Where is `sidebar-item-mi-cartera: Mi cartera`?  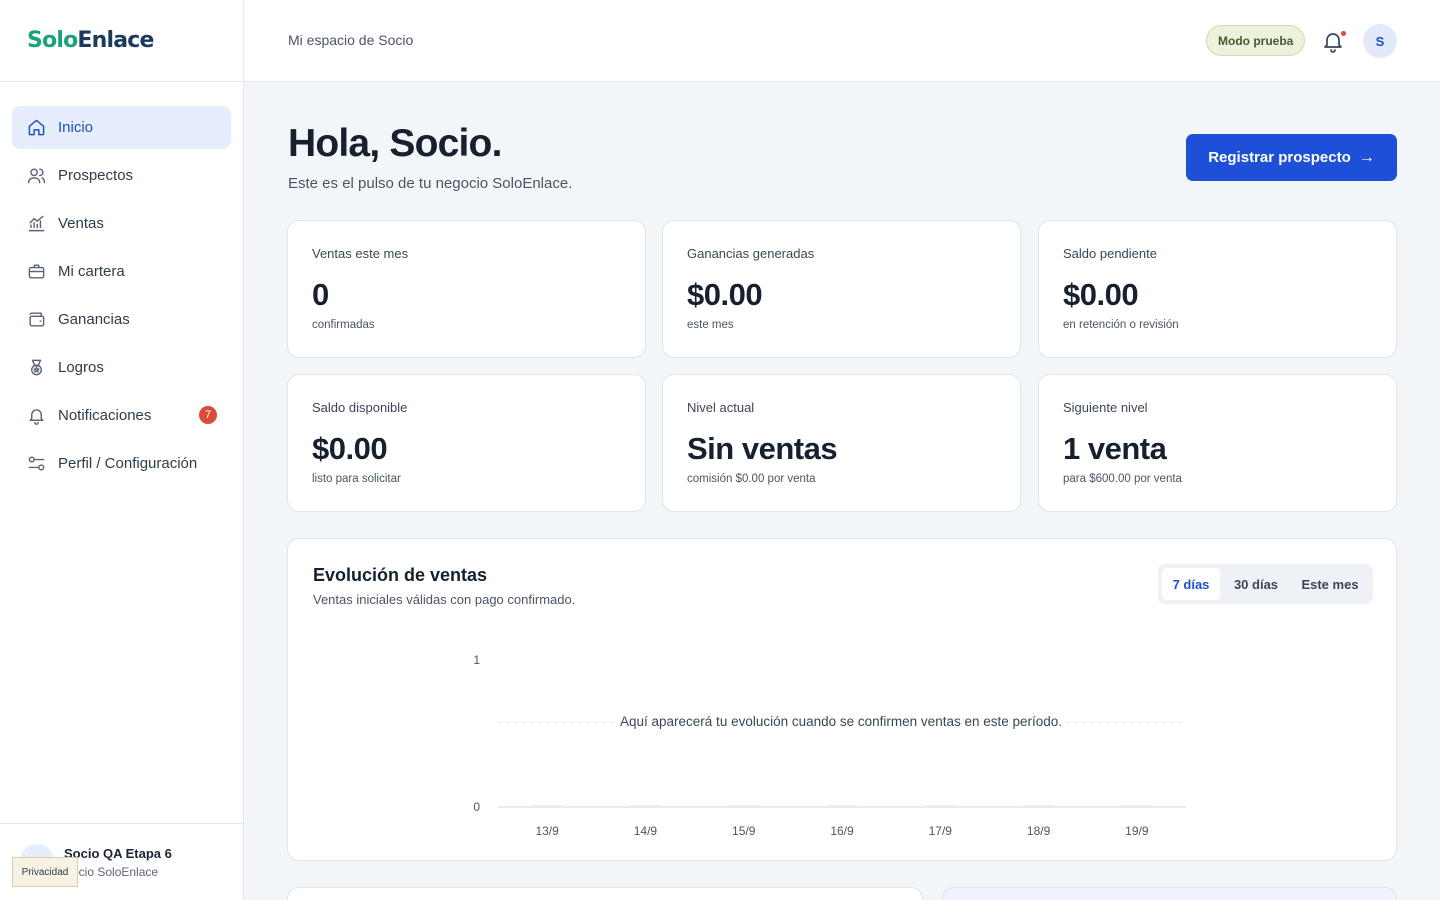
sidebar-item-mi-cartera: Mi cartera is located at coordinates (121, 271).